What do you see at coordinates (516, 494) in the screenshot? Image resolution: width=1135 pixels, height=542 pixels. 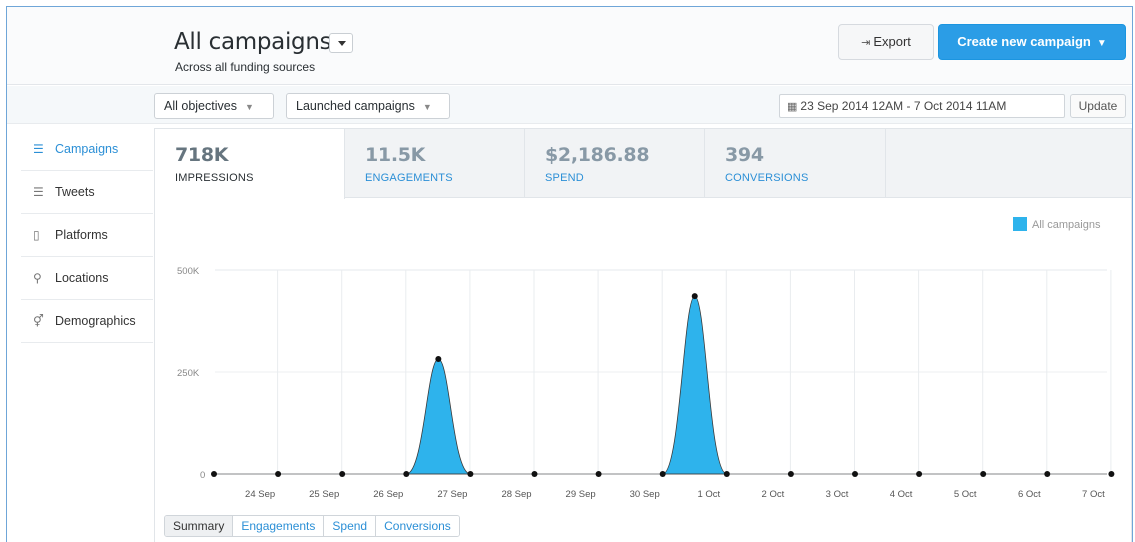 I see `x-tick-label: 28 Sep` at bounding box center [516, 494].